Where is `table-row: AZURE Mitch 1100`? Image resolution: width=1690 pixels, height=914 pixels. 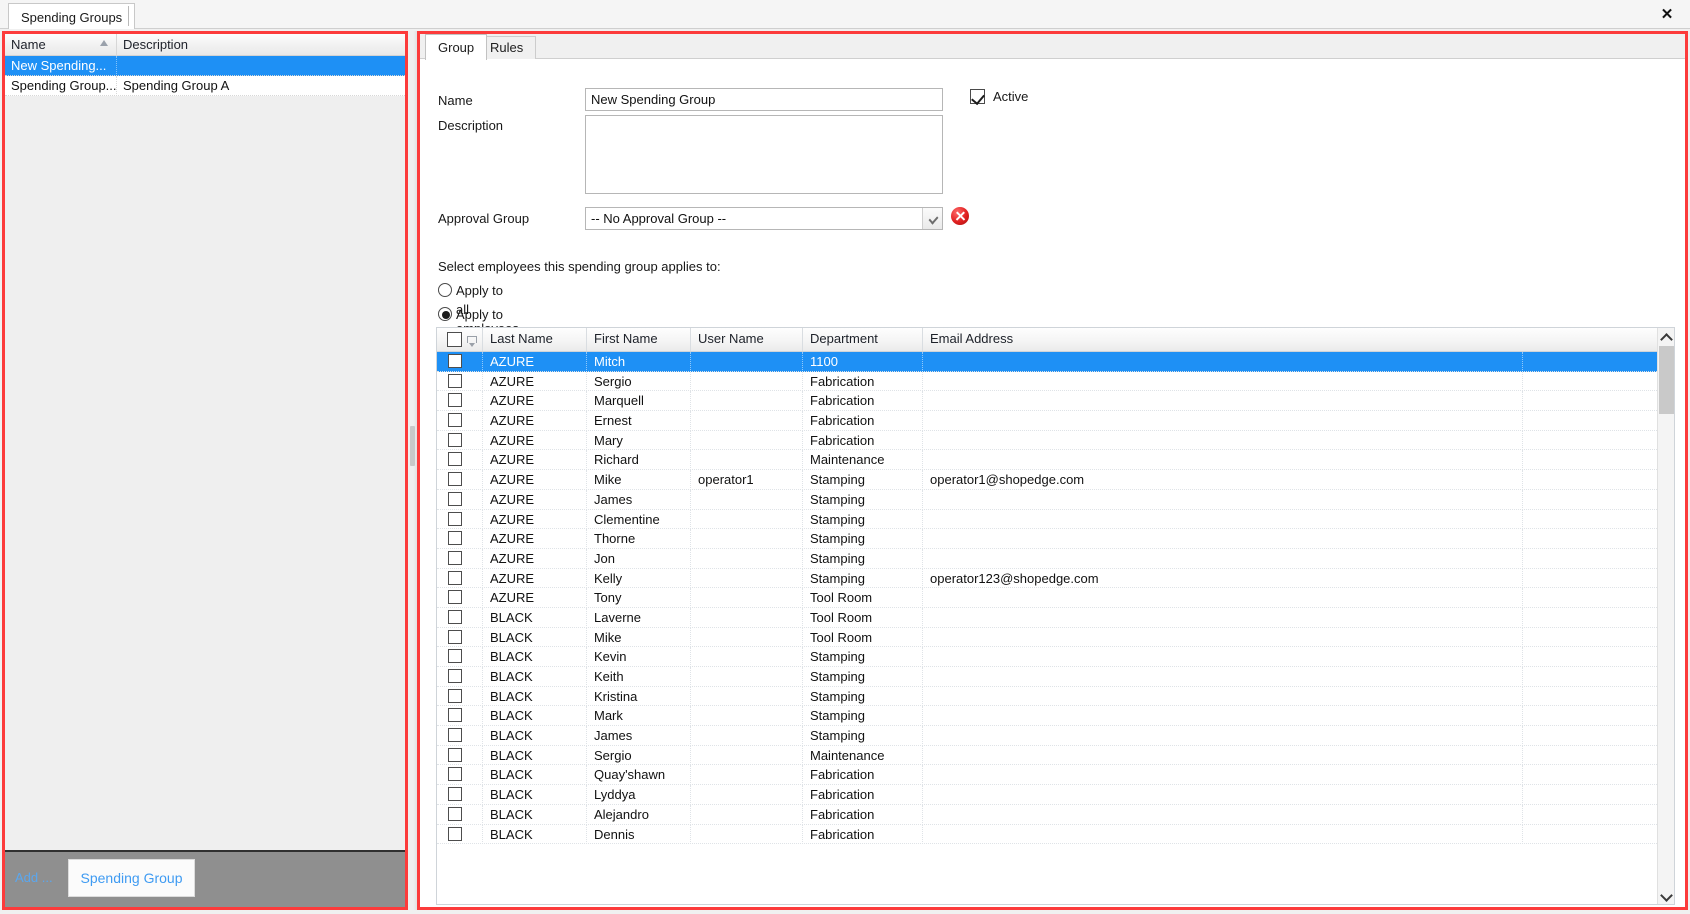
table-row: AZURE Mitch 1100 is located at coordinates (1047, 362).